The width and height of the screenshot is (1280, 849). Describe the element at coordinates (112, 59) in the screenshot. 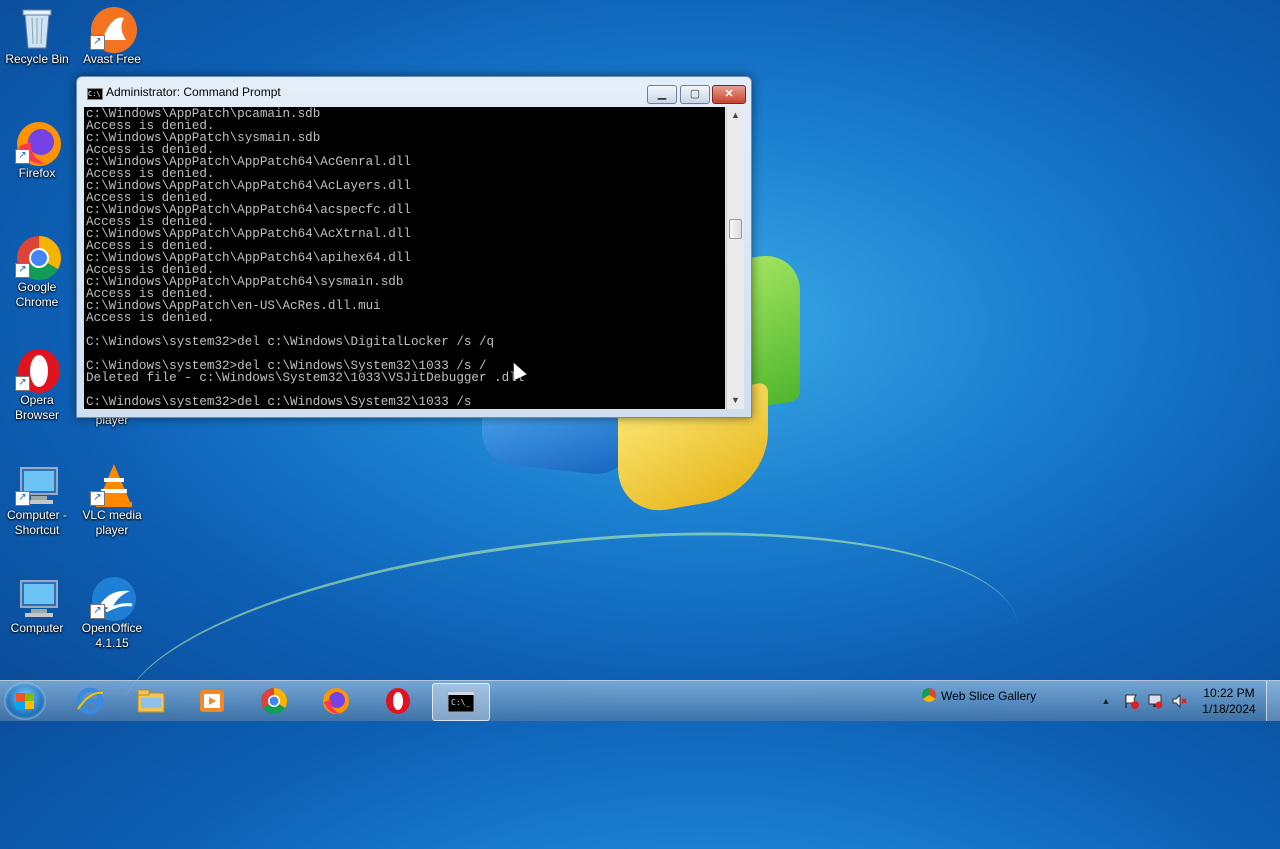

I see `desktop-icon-label: Avast Free` at that location.